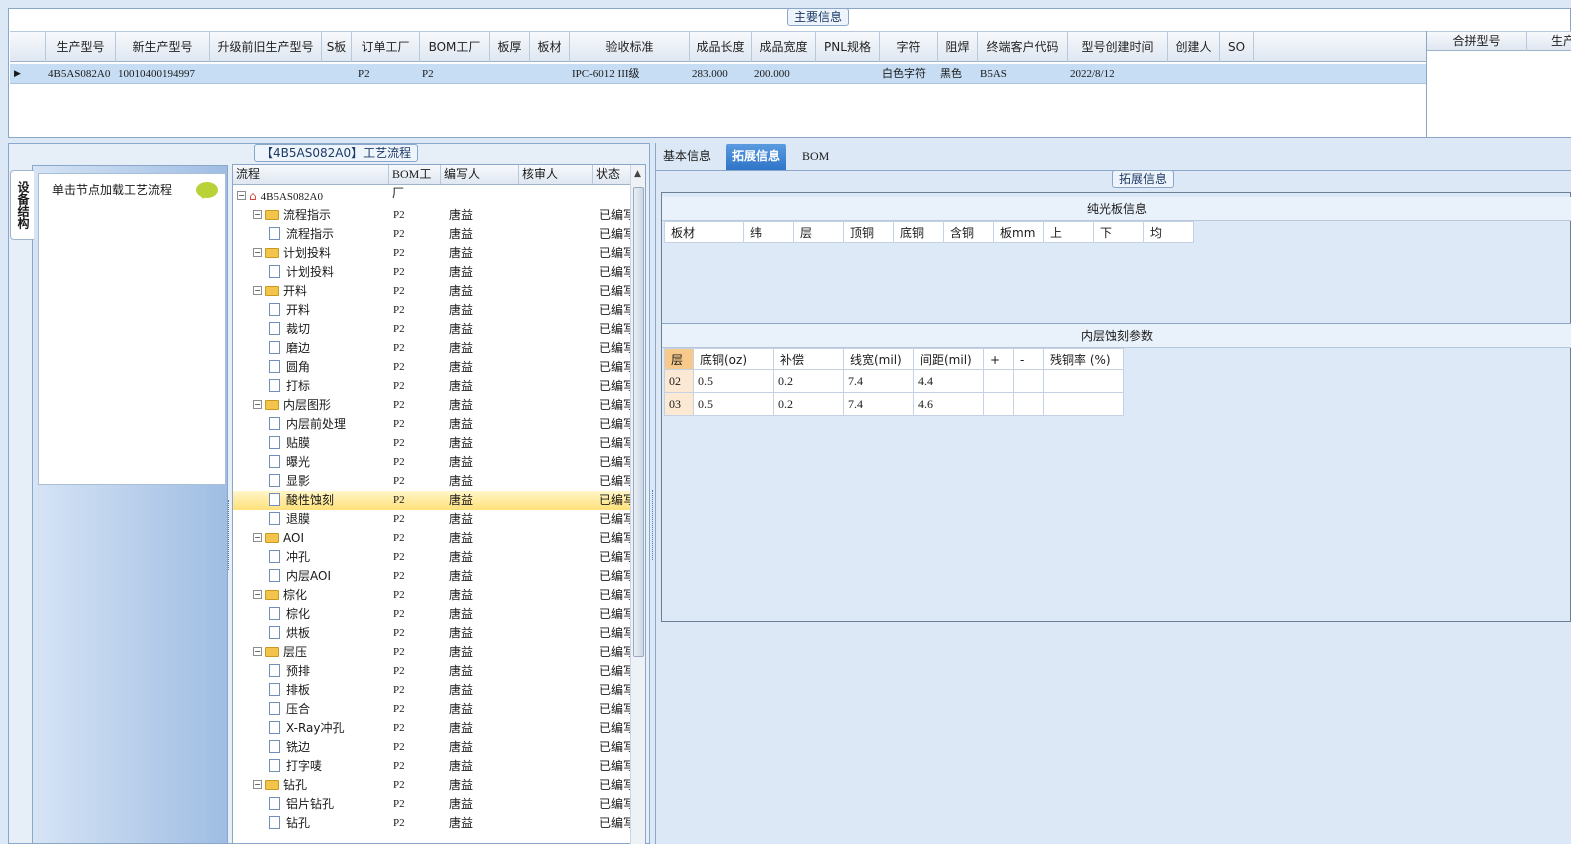  Describe the element at coordinates (734, 359) in the screenshot. I see `col-etch-base-copper: 底铜(oz)` at that location.